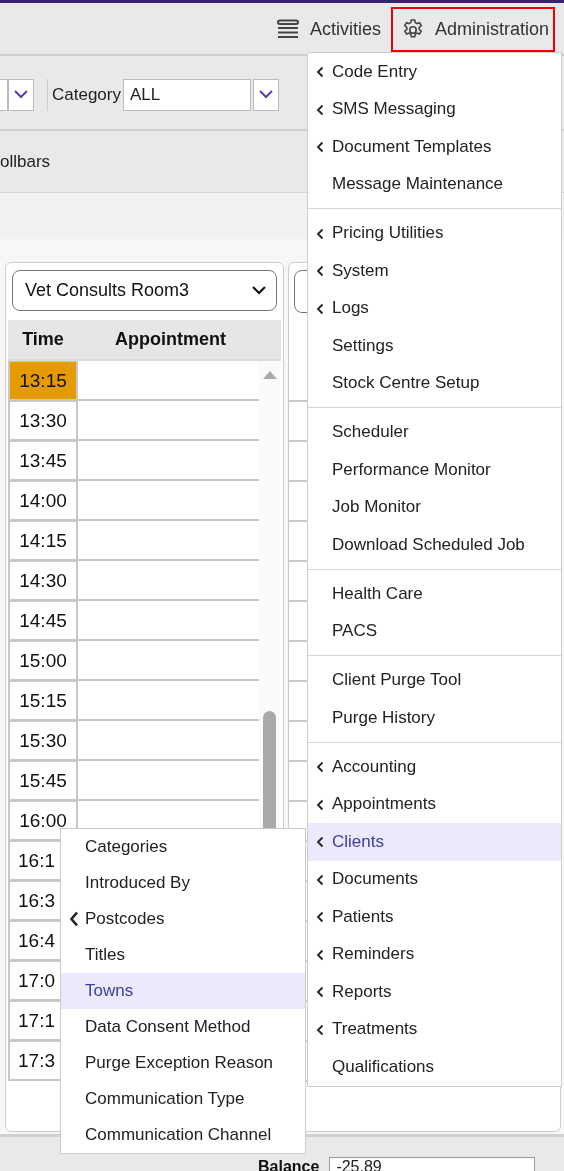 The width and height of the screenshot is (564, 1171). Describe the element at coordinates (434, 1067) in the screenshot. I see `menu-item: Qualifications` at that location.